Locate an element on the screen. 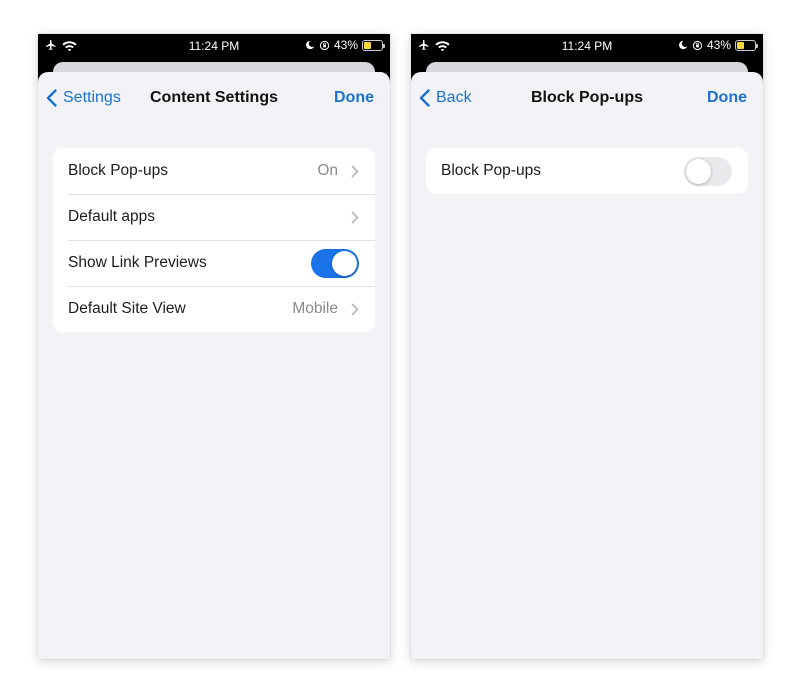 This screenshot has height=693, width=800. settings-group: Block Pop-ups is located at coordinates (587, 171).